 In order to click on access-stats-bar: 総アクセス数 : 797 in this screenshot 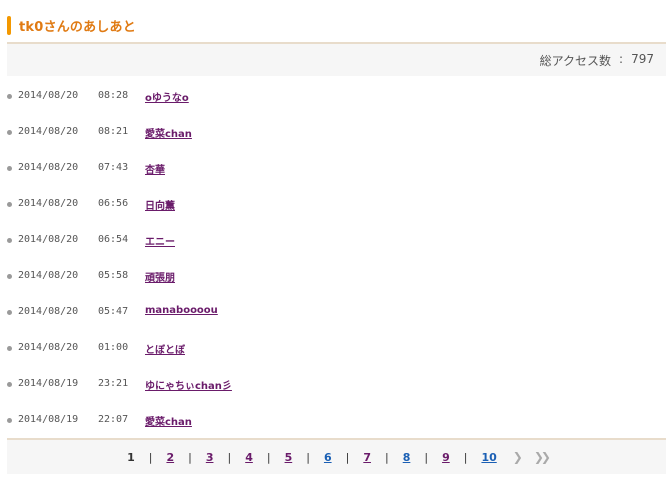, I will do `click(336, 60)`.